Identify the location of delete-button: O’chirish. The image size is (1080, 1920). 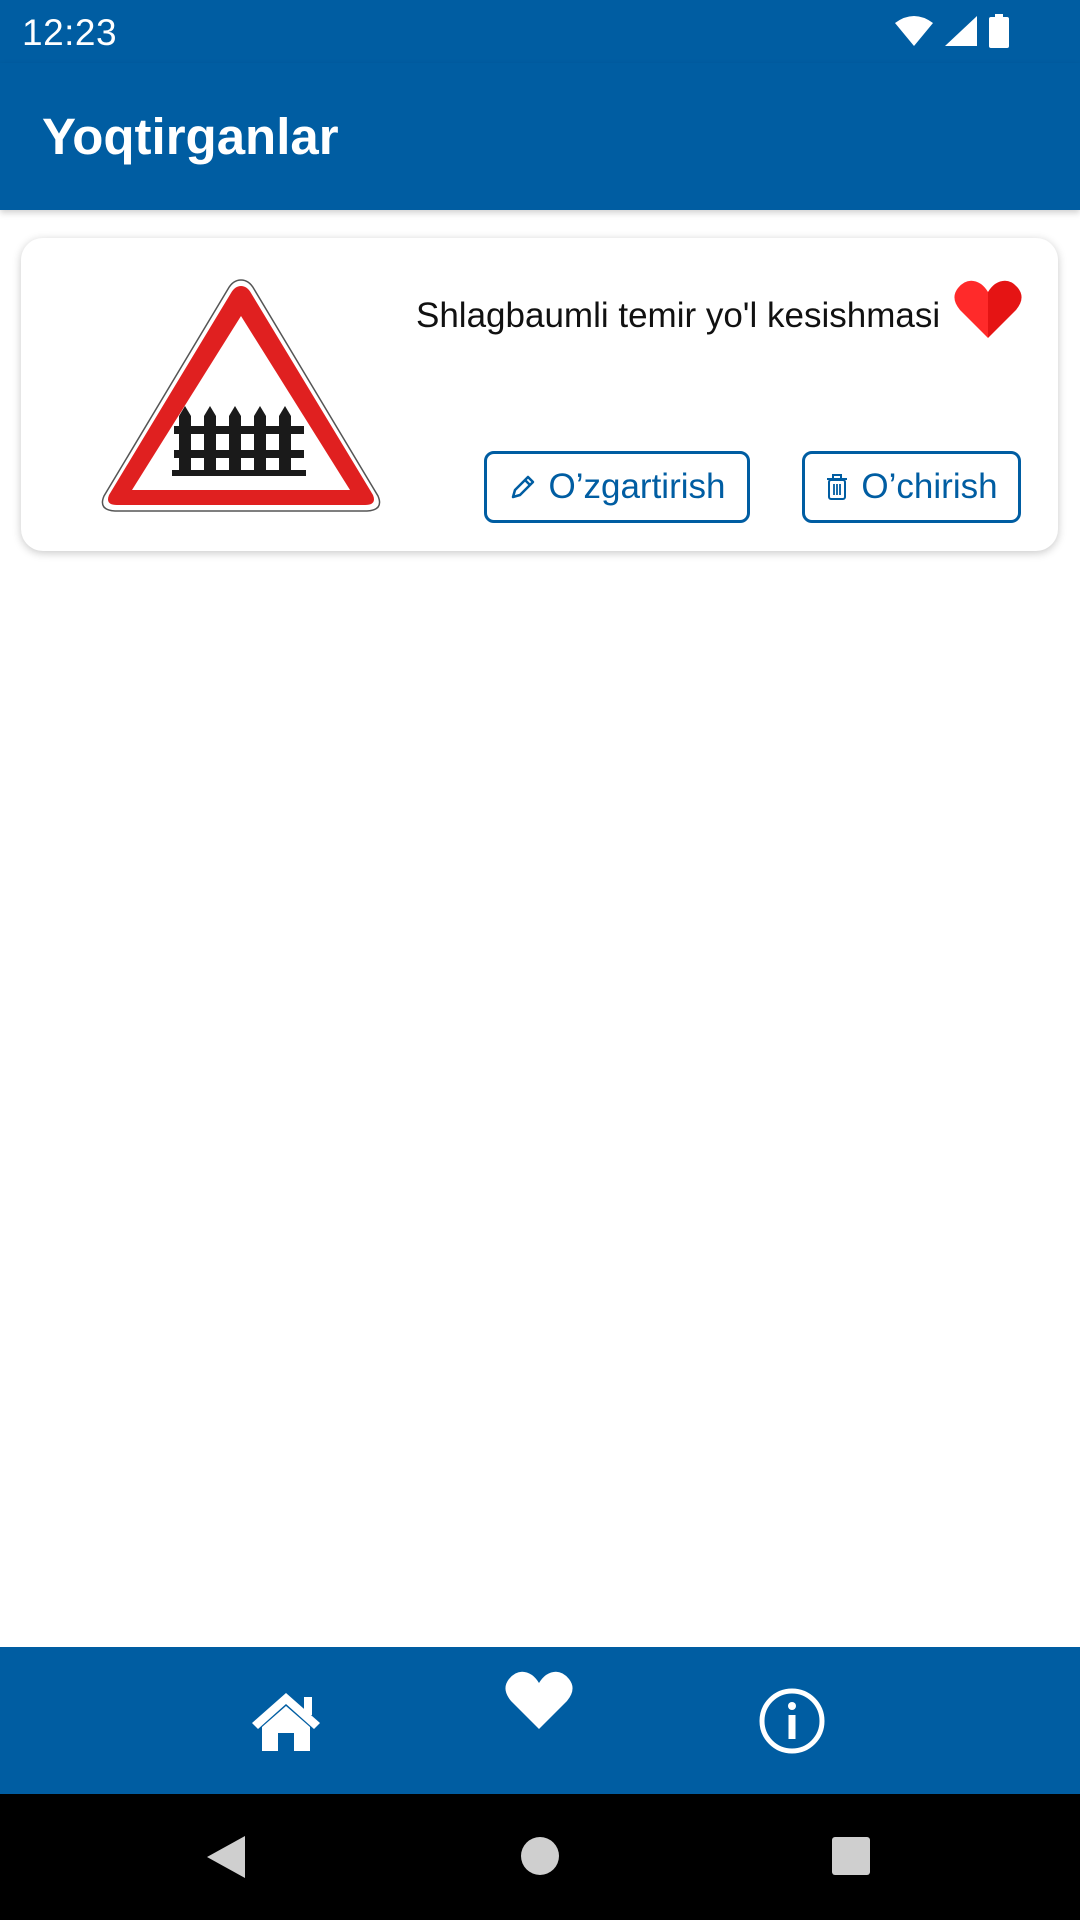
(911, 487).